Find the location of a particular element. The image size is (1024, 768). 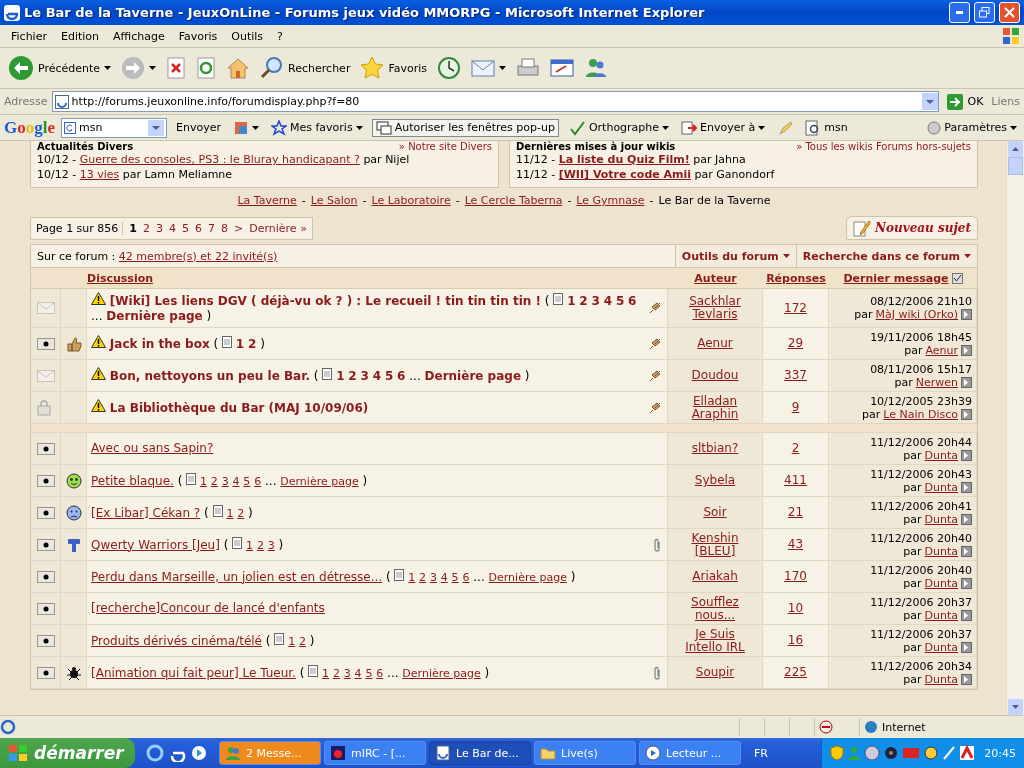

replies-link: 170 is located at coordinates (795, 576).